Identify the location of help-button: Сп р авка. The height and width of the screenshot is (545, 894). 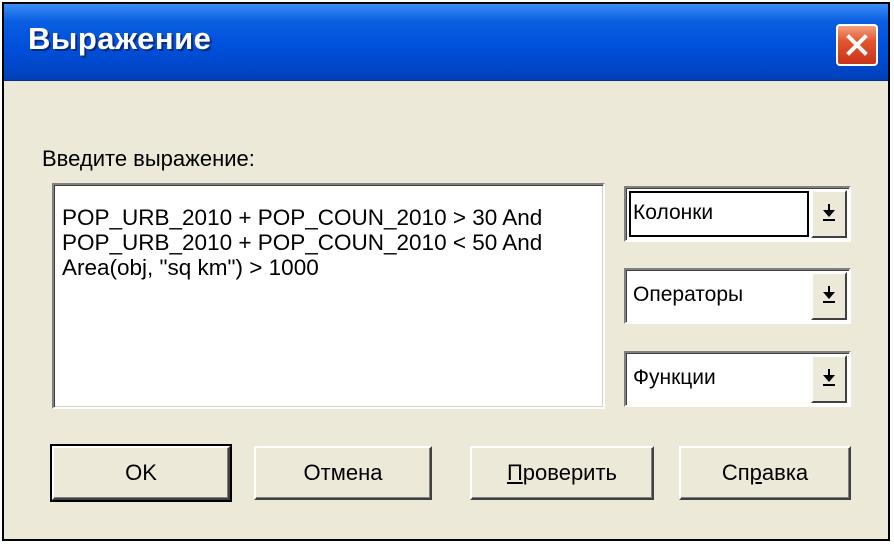
(765, 473).